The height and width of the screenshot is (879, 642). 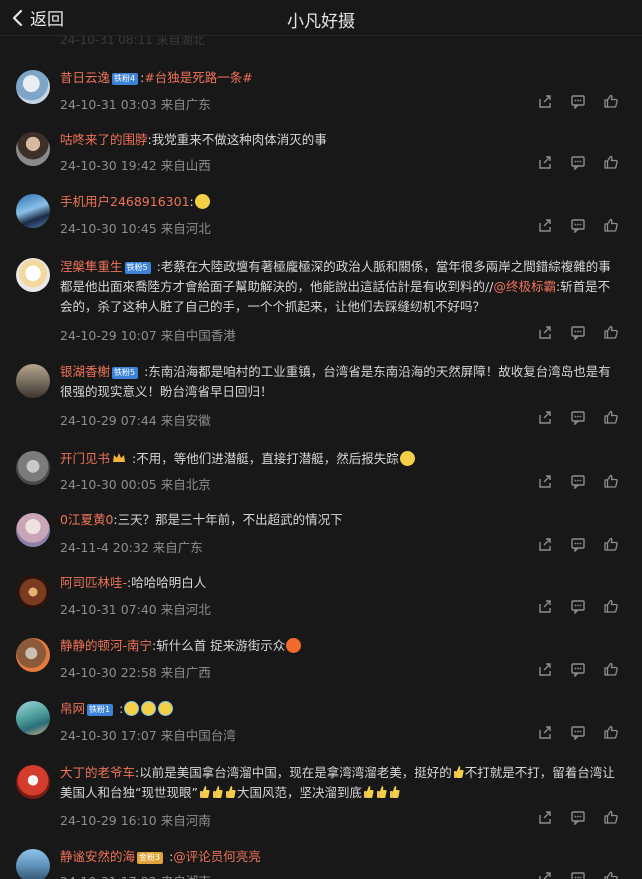 I want to click on username-link: 帛网, so click(x=72, y=708).